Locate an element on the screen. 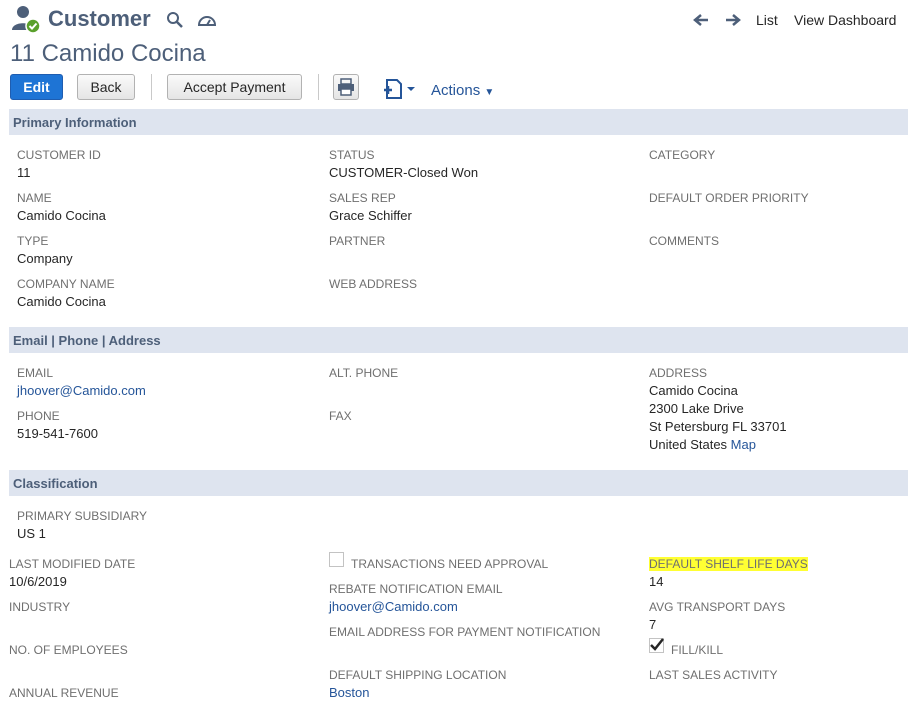  last-modified-date-label: LAST MODIFIED DATE is located at coordinates (72, 564).